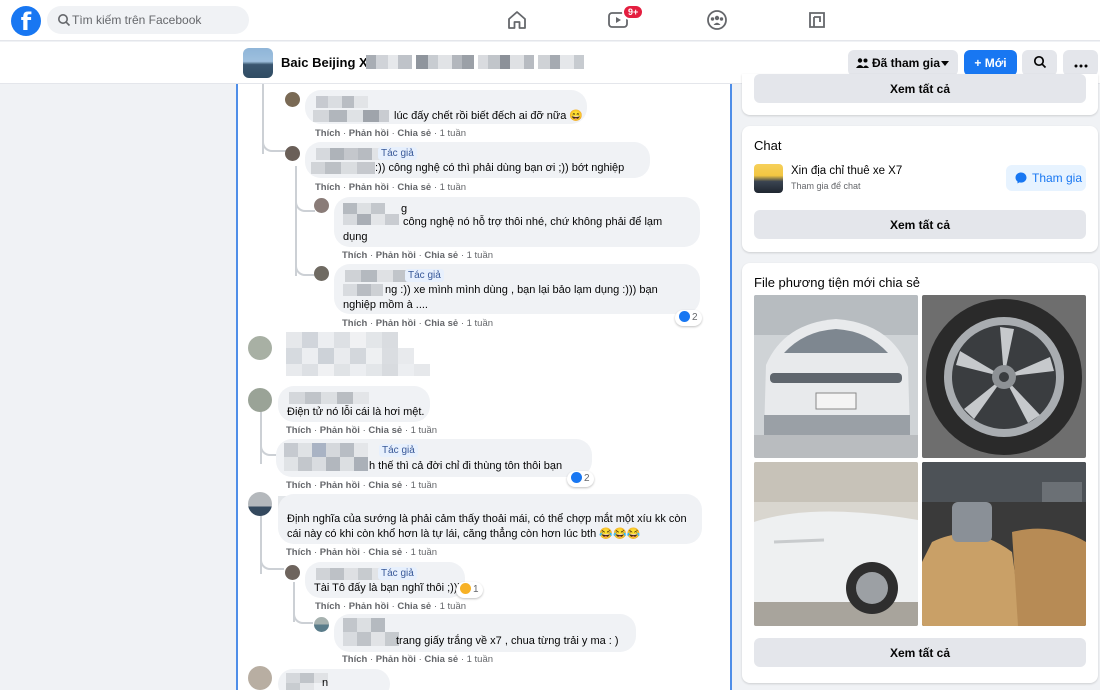 The image size is (1100, 690). I want to click on notification-badge: 9+, so click(633, 12).